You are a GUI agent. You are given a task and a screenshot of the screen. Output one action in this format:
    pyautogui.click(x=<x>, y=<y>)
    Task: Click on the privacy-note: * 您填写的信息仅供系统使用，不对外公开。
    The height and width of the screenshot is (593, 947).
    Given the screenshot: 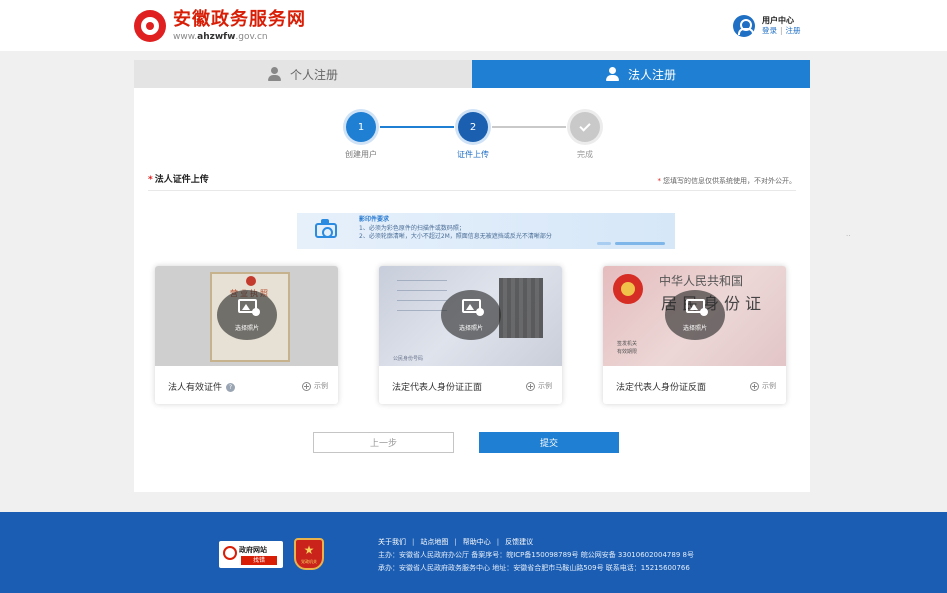 What is the action you would take?
    pyautogui.click(x=727, y=181)
    